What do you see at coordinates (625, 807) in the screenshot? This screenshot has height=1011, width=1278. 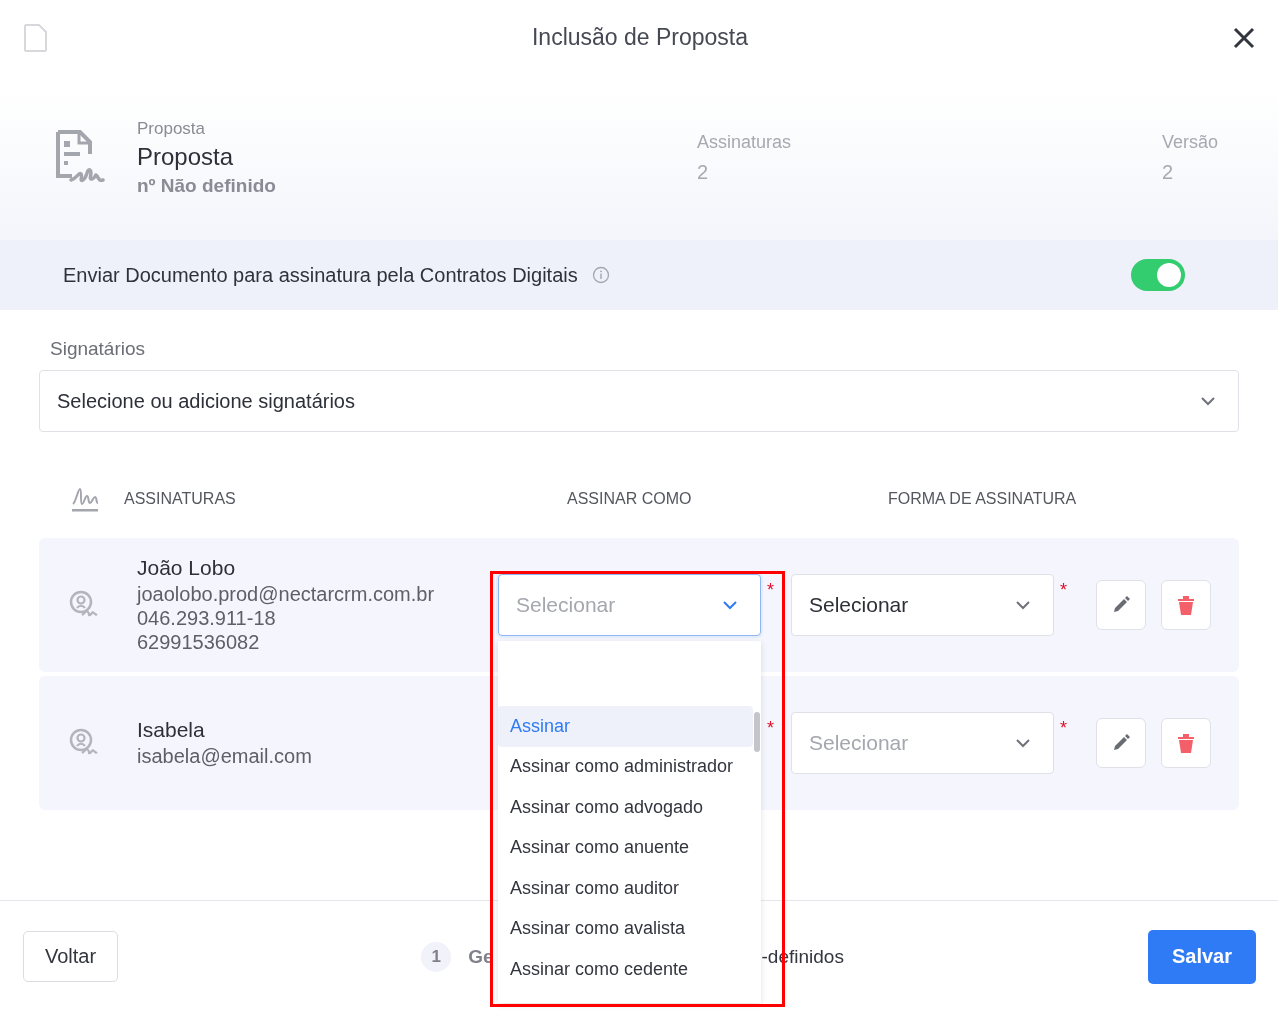 I see `dropdown-option: Assinar como advogado` at bounding box center [625, 807].